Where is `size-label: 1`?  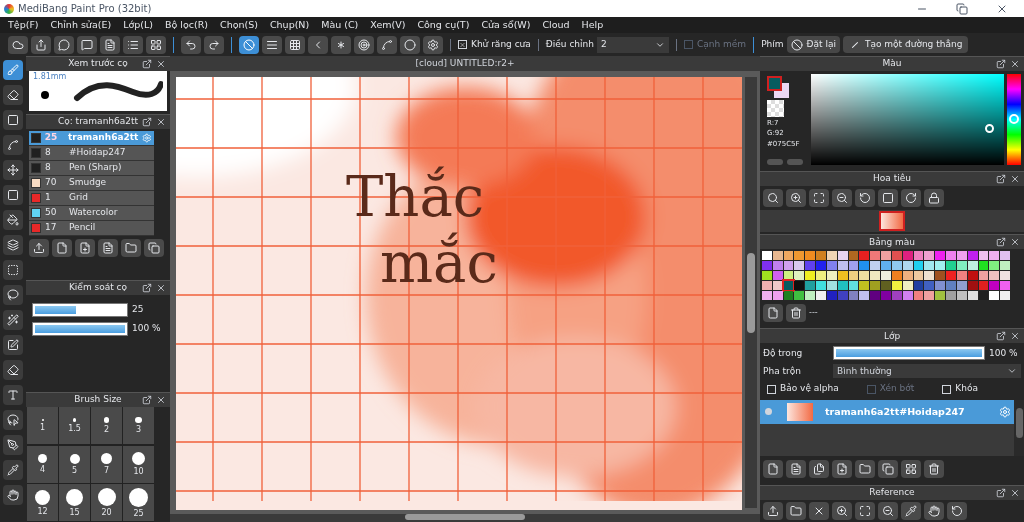
size-label: 1 is located at coordinates (42, 428).